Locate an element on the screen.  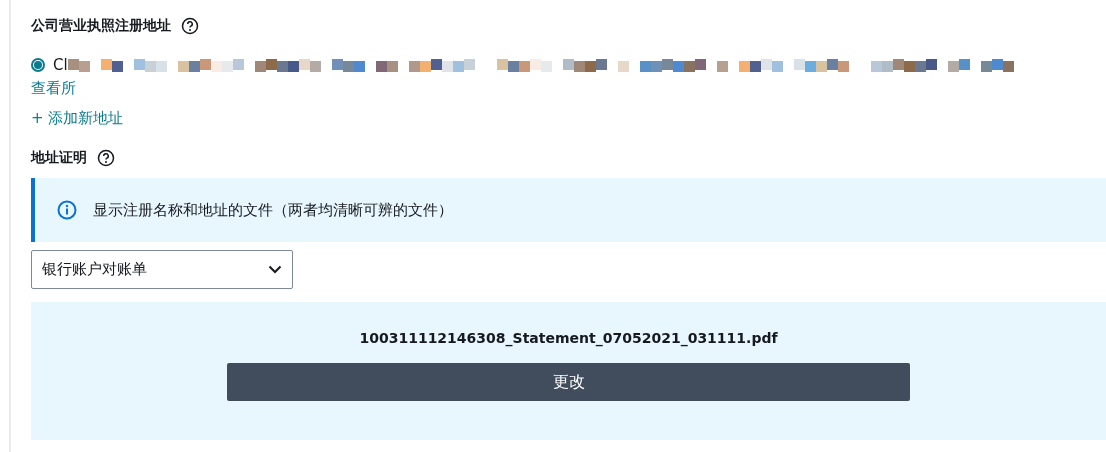
file-name: 100311112146308_Statement_07052021_031111.pdf is located at coordinates (568, 338).